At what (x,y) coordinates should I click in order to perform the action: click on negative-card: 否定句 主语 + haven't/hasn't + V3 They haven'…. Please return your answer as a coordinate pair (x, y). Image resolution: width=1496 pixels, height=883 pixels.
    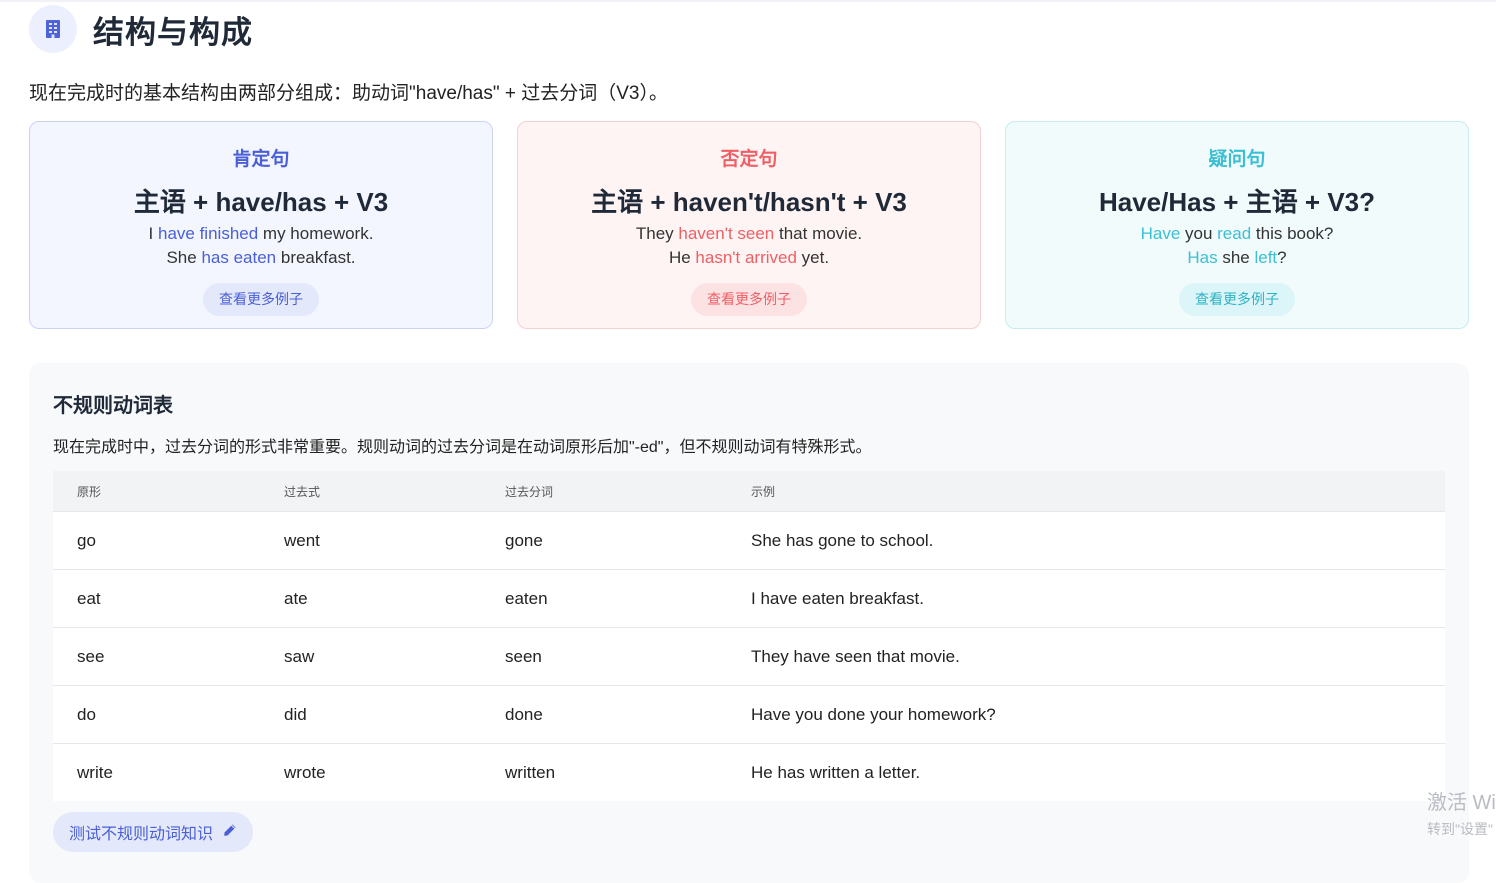
    Looking at the image, I should click on (749, 225).